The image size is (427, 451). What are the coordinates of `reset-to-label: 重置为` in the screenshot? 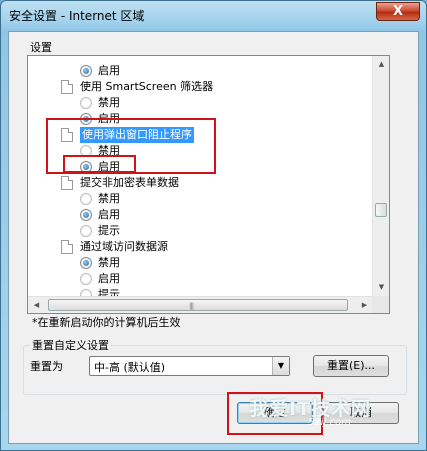 It's located at (46, 366).